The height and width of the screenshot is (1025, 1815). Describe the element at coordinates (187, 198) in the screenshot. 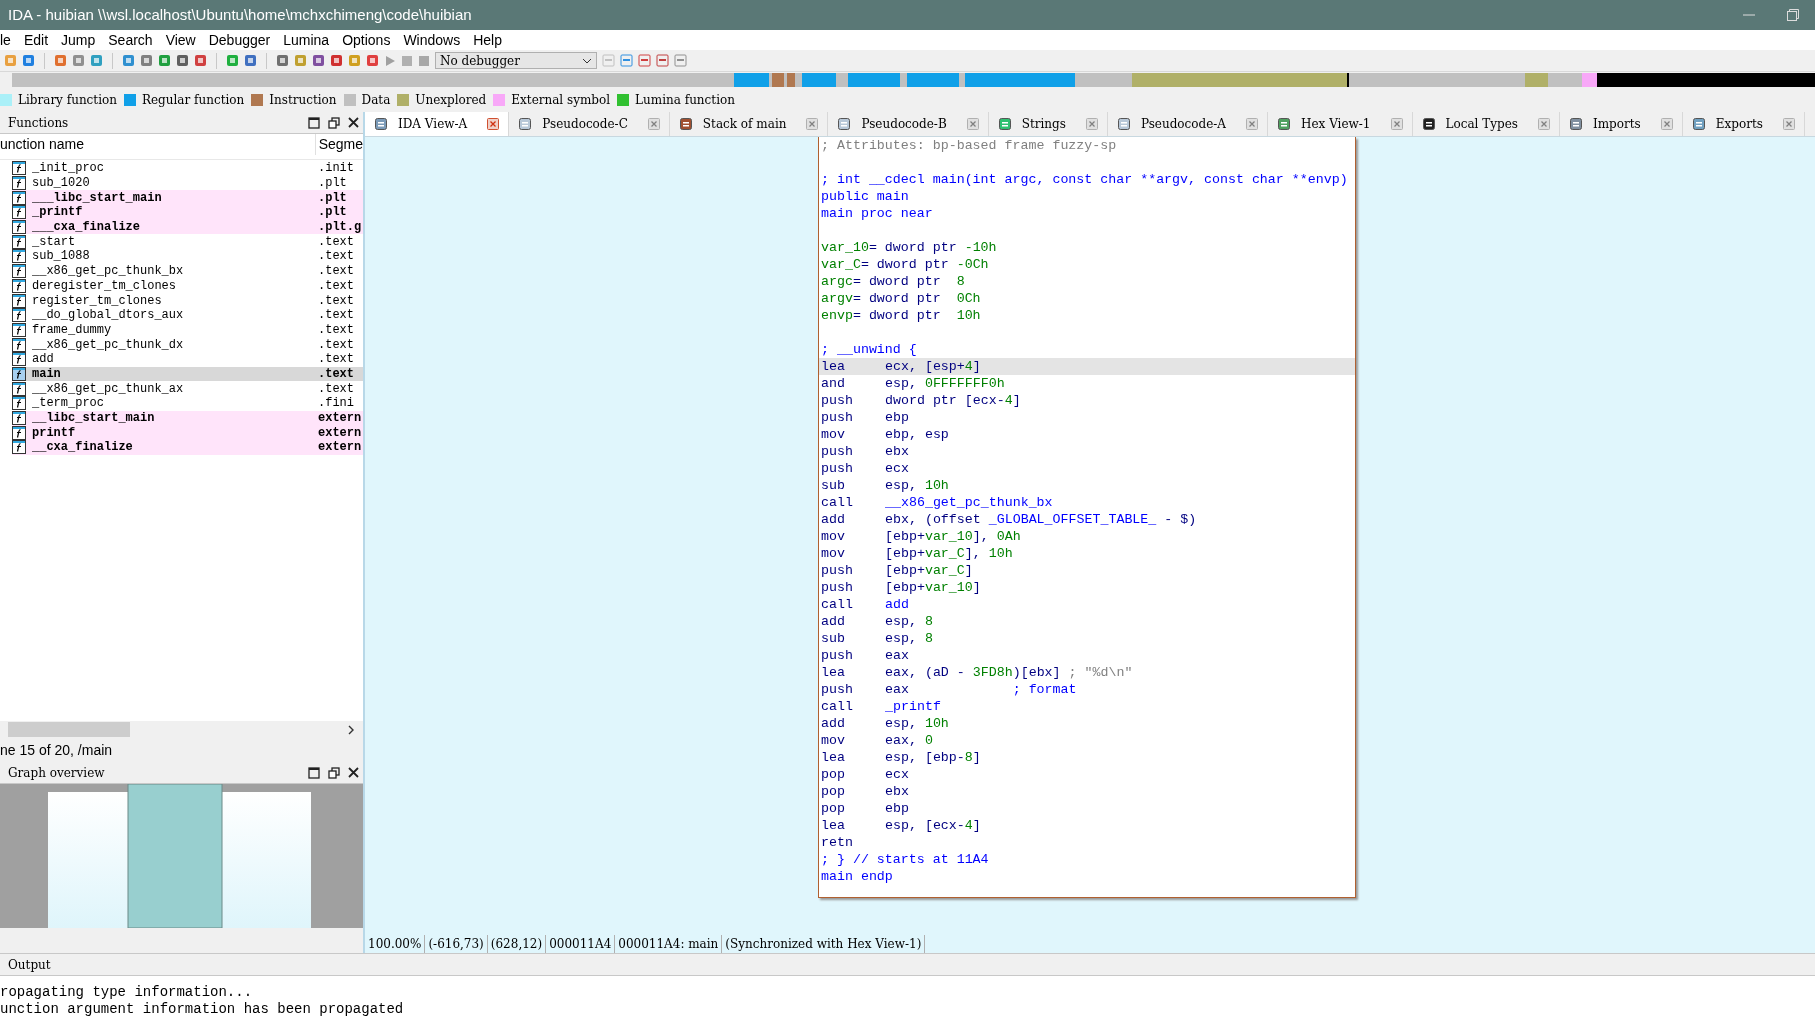

I see `function-row: ___libc_start_main .plt` at that location.